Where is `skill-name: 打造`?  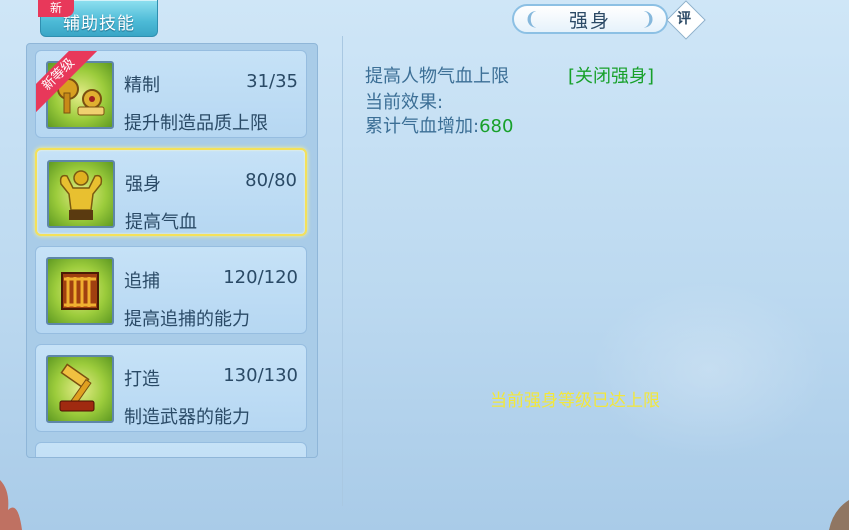
skill-name: 打造 is located at coordinates (142, 379).